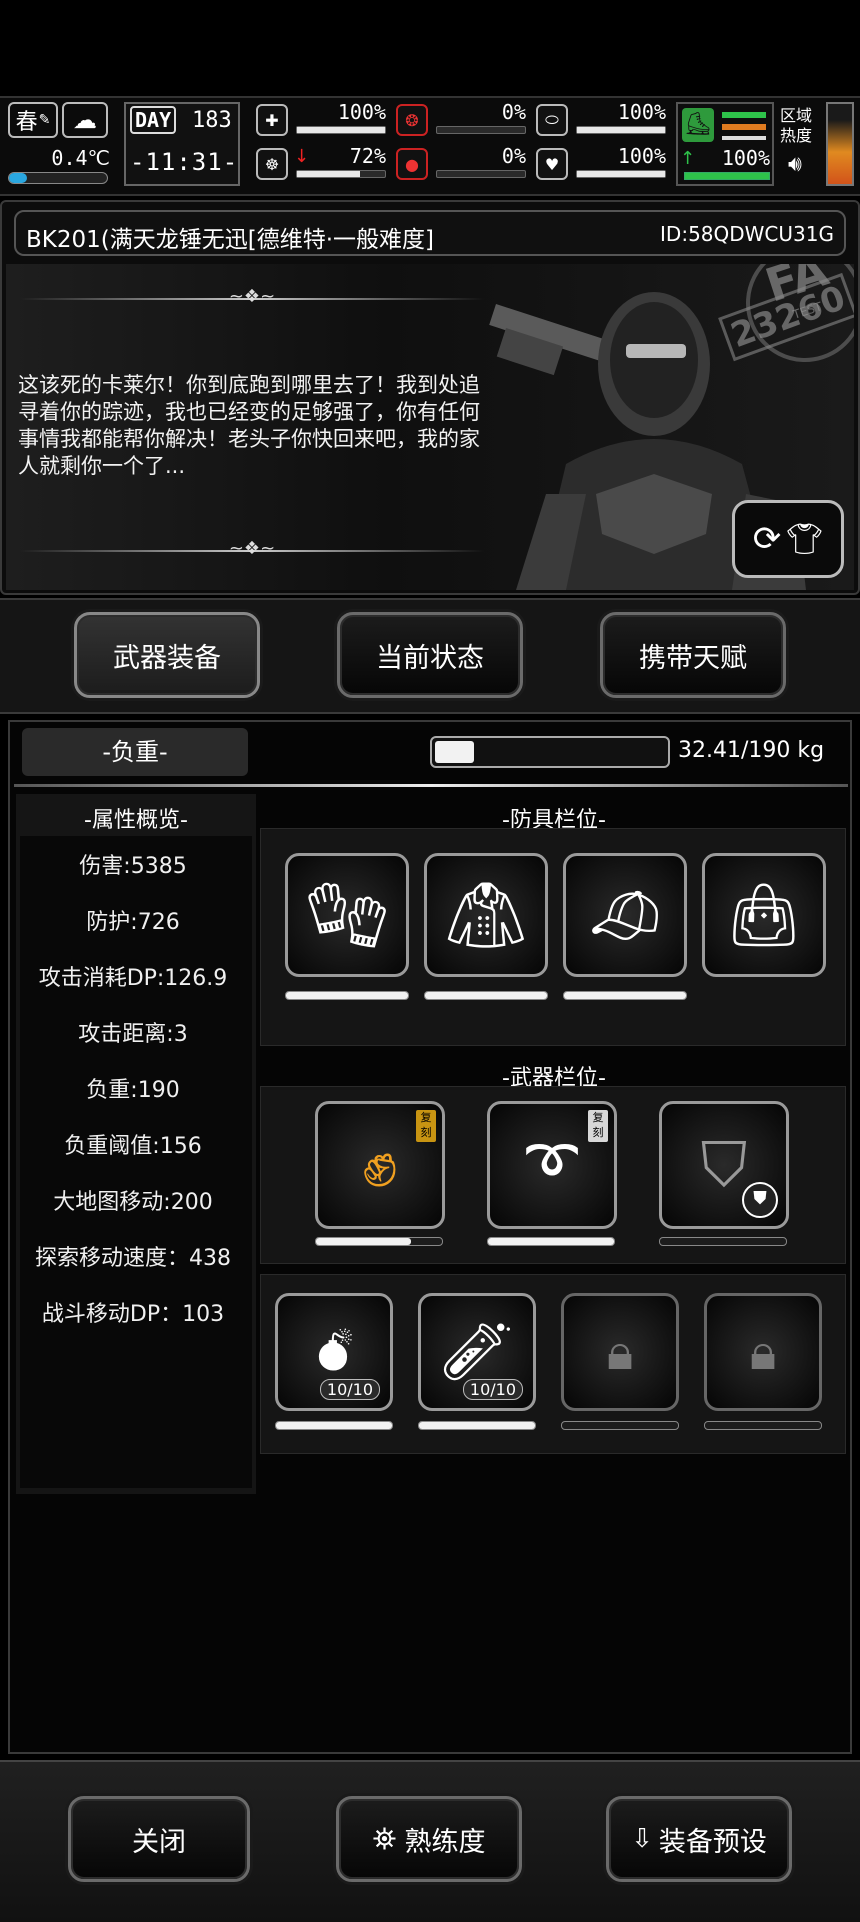  What do you see at coordinates (26, 122) in the screenshot?
I see `season-label: 春` at bounding box center [26, 122].